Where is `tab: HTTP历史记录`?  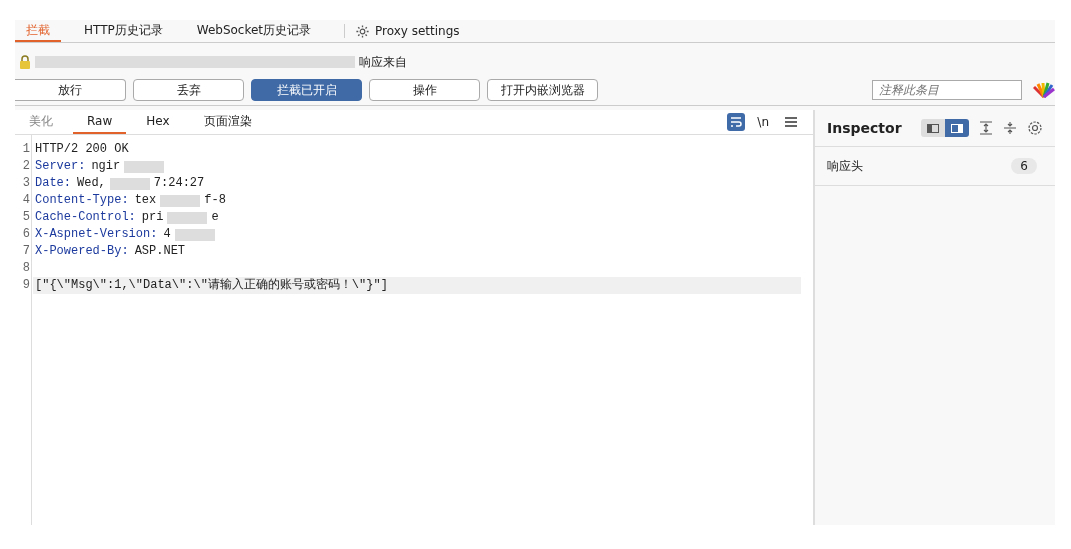
tab: HTTP历史记录 is located at coordinates (123, 31).